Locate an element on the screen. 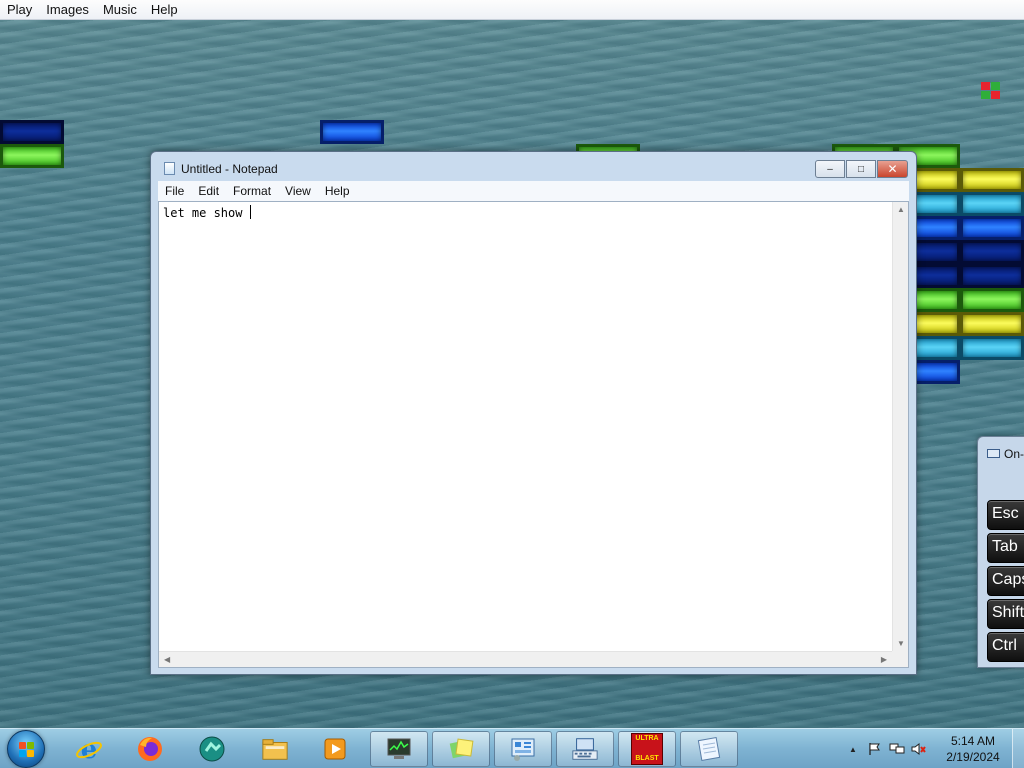 Image resolution: width=1024 pixels, height=768 pixels. maximize-button: □ is located at coordinates (861, 169).